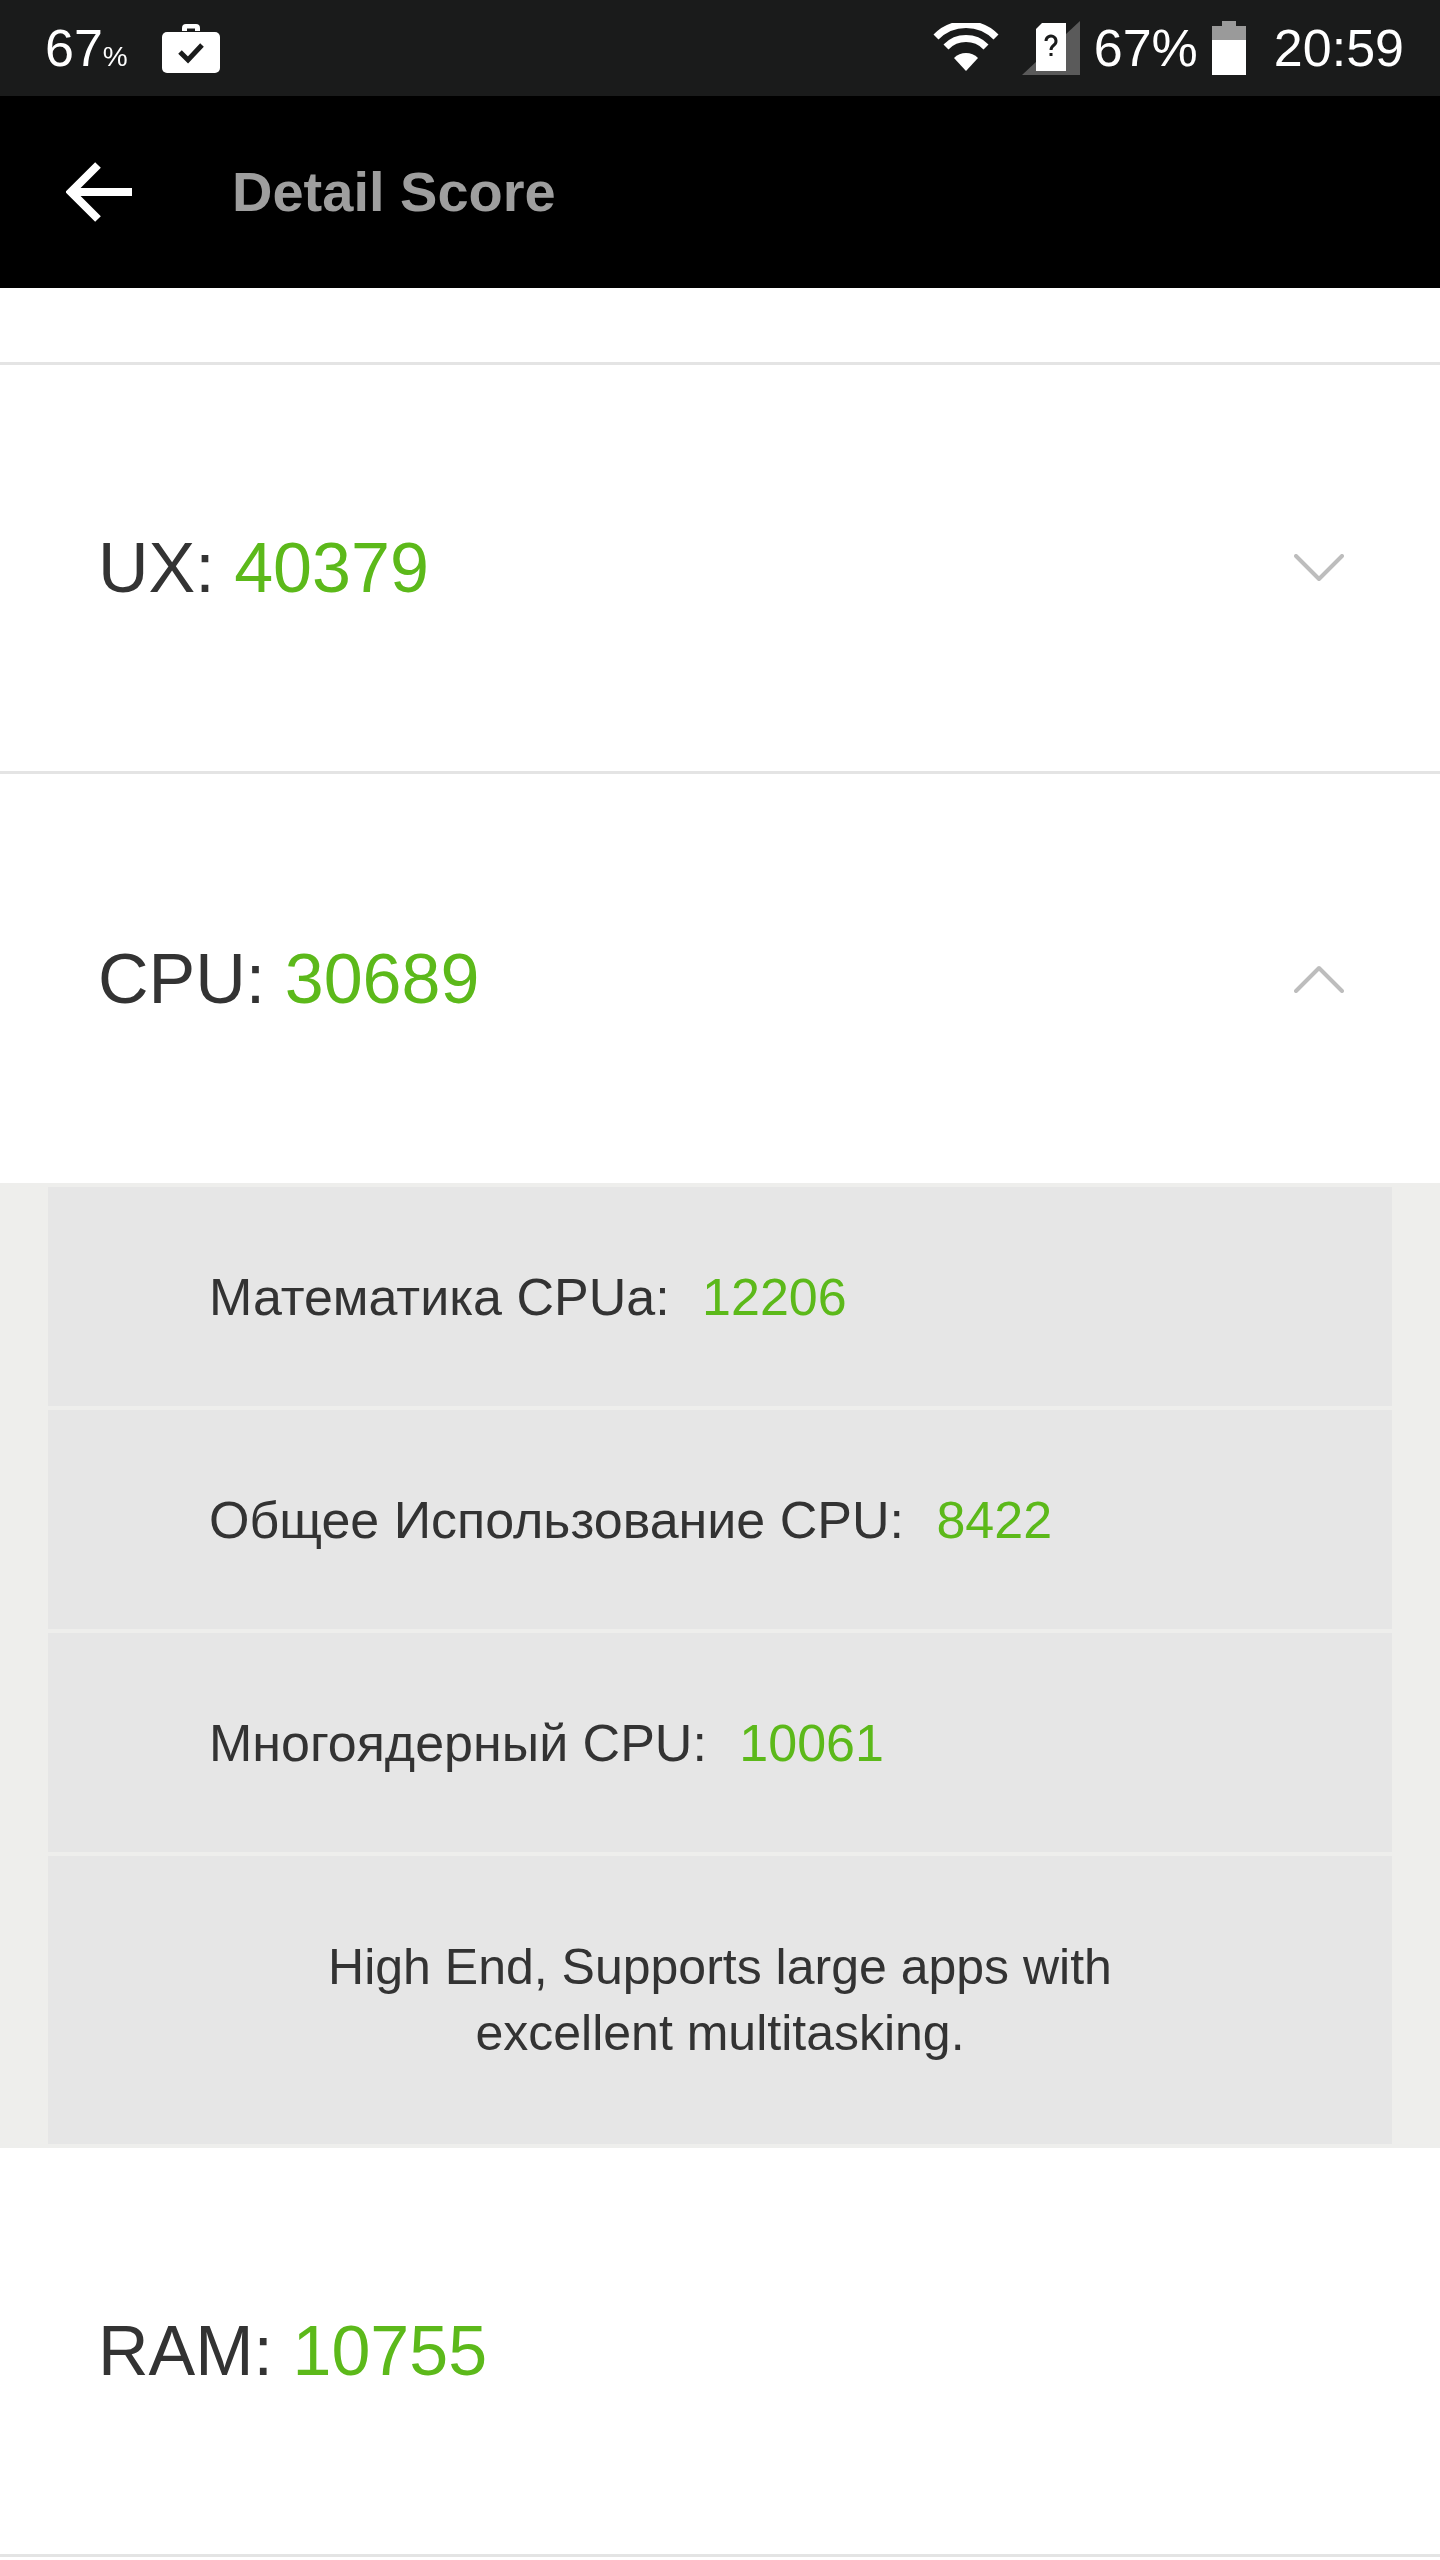 Image resolution: width=1440 pixels, height=2560 pixels. Describe the element at coordinates (1319, 568) in the screenshot. I see `chevron-down-icon` at that location.